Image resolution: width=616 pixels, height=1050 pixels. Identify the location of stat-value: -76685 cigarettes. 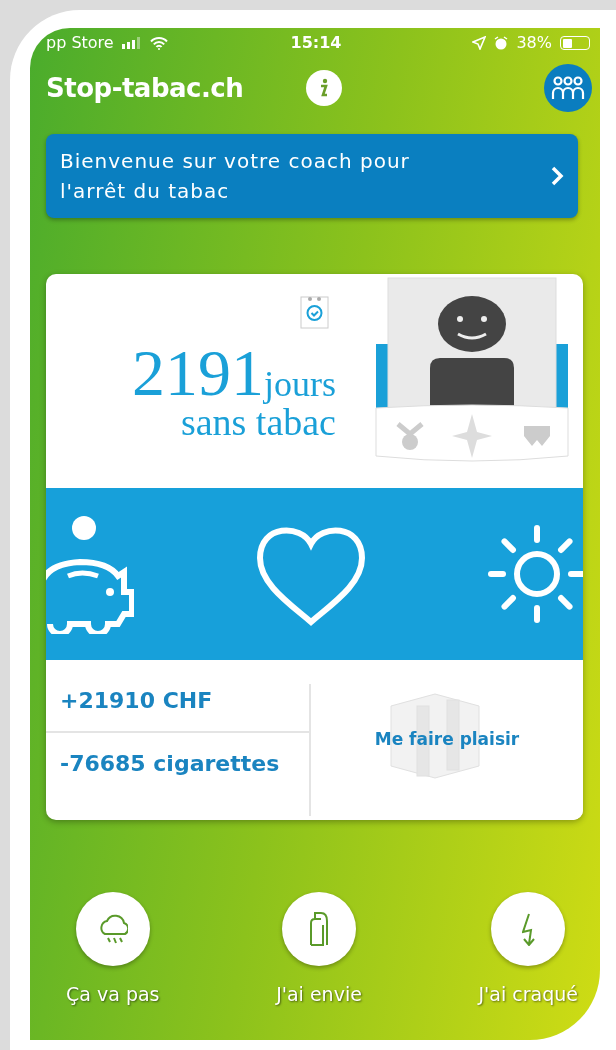
(170, 764).